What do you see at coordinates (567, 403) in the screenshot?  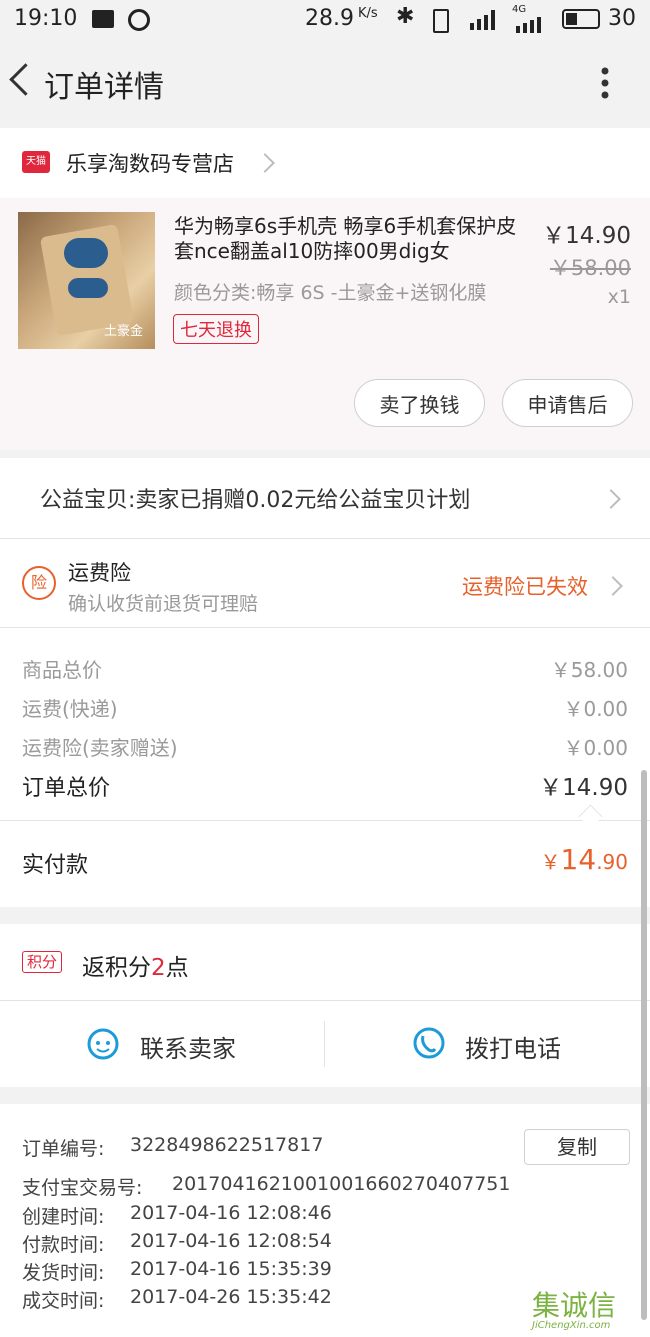 I see `aftersale-button: 申请售后` at bounding box center [567, 403].